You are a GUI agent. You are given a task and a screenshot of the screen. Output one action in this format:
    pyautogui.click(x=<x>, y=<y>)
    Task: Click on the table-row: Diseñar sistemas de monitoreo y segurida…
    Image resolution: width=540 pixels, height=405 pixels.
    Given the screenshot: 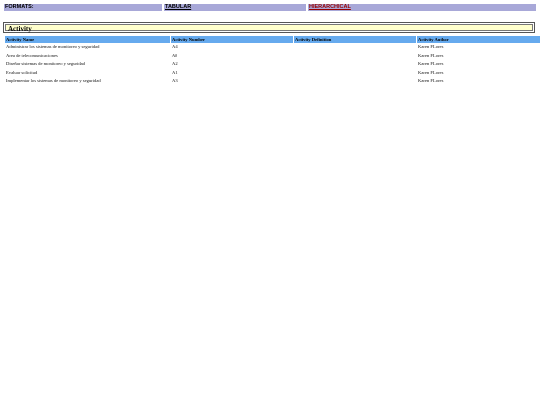 What is the action you would take?
    pyautogui.click(x=272, y=64)
    